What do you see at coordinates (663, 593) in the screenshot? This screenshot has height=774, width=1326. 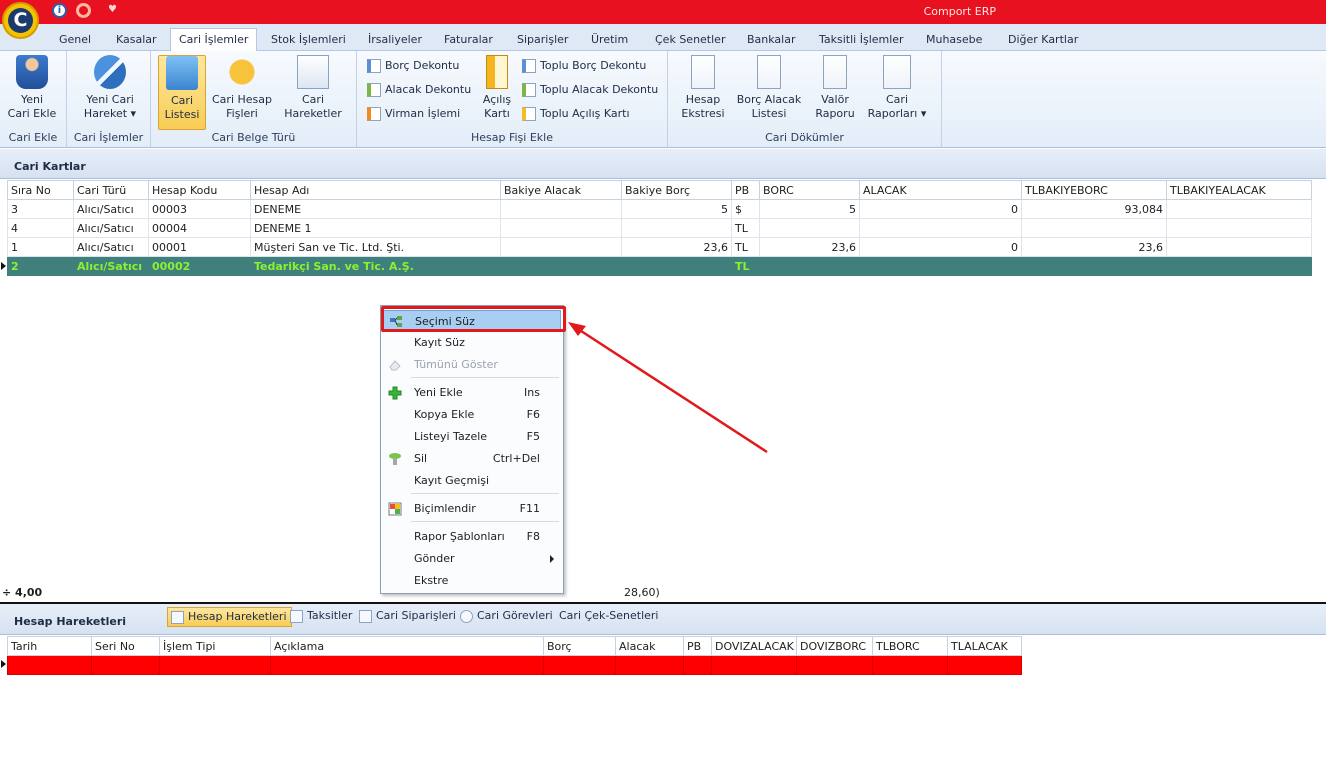 I see `grid-footer: ÷ 4,00 28,60)` at bounding box center [663, 593].